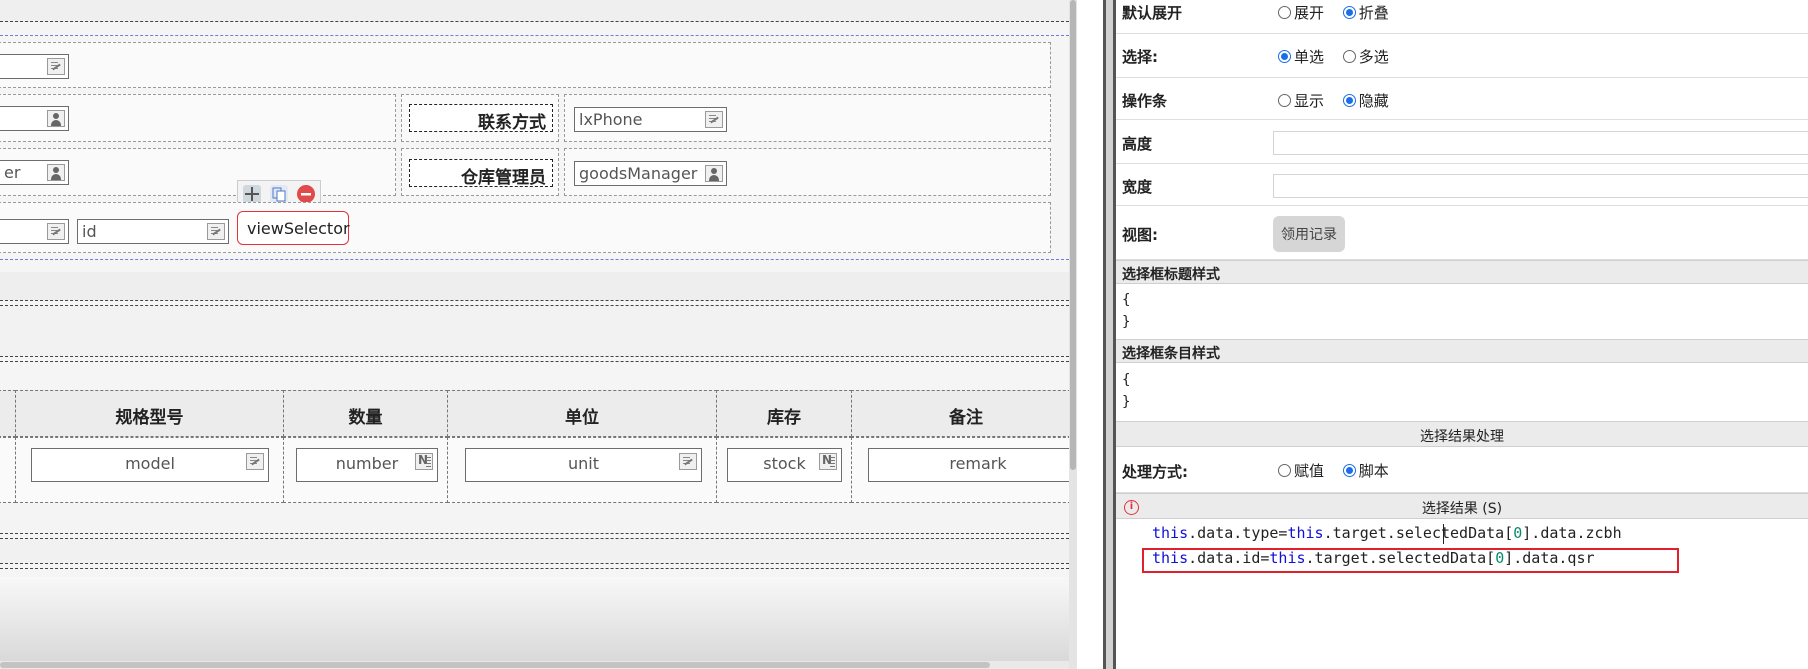 The width and height of the screenshot is (1808, 669). What do you see at coordinates (1462, 470) in the screenshot?
I see `prop-row-process-mode: 处理方式: 赋值 脚本` at bounding box center [1462, 470].